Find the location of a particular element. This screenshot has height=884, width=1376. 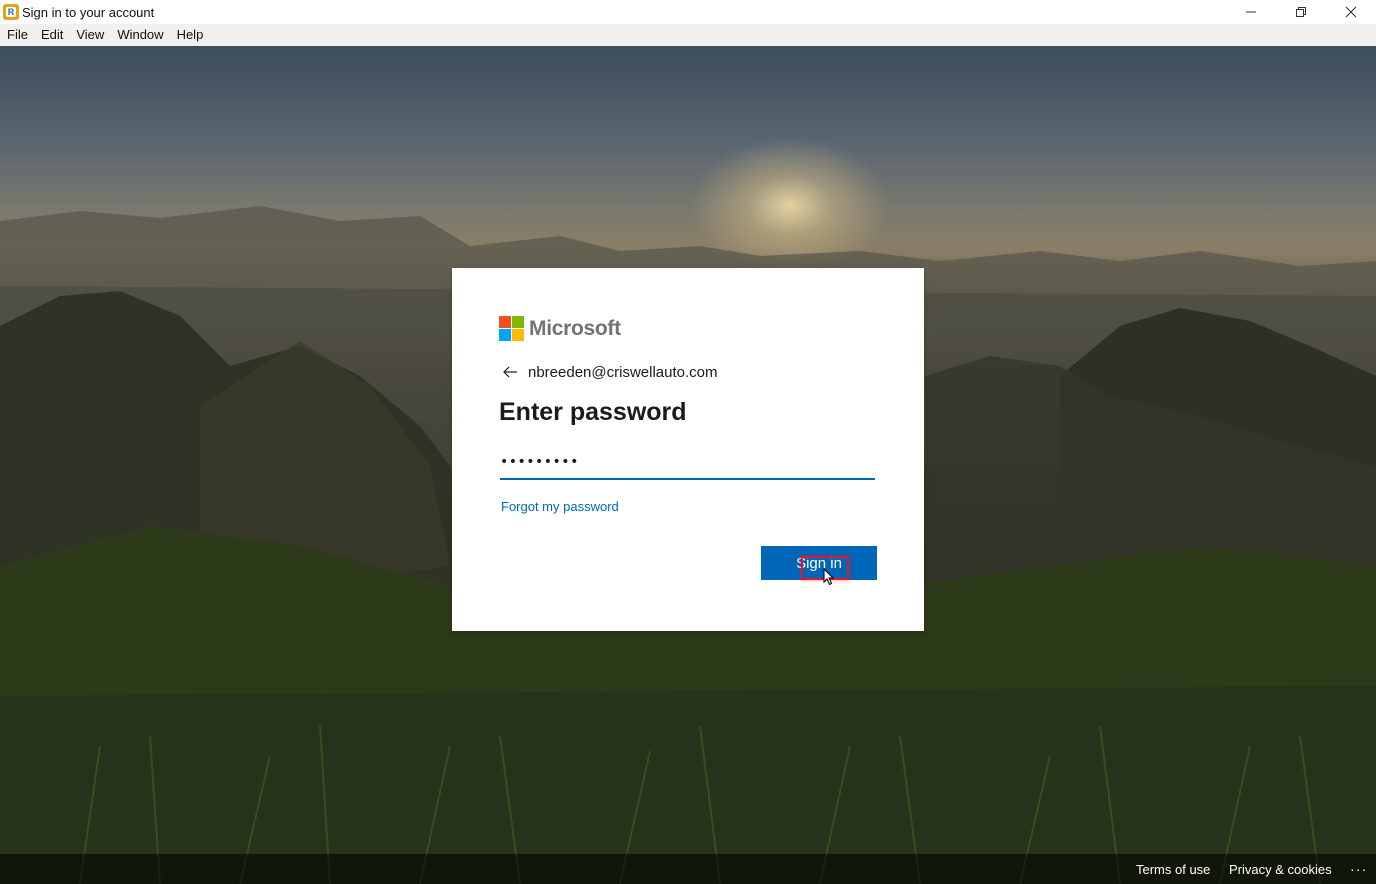

minimize-icon is located at coordinates (1251, 12).